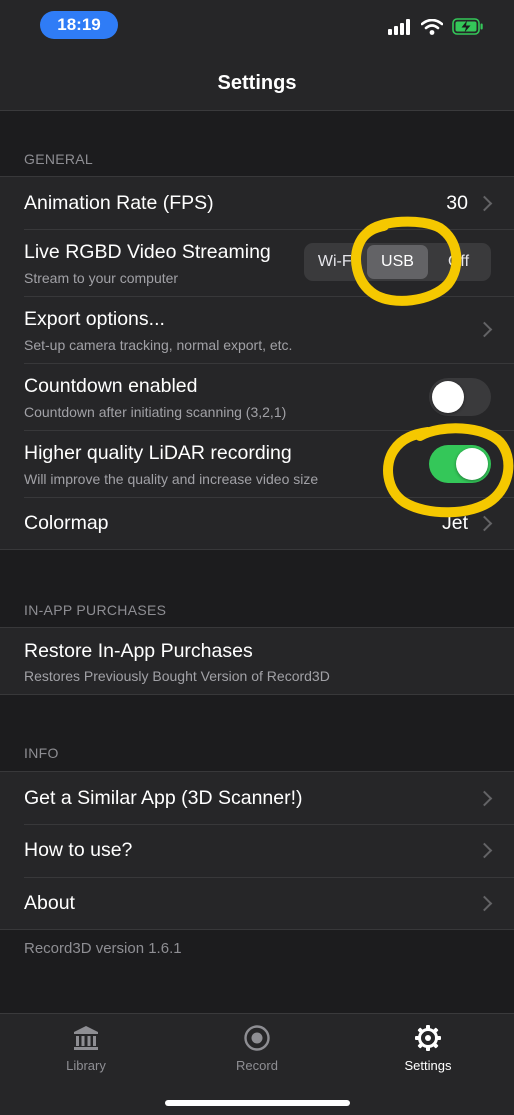 This screenshot has height=1115, width=514. I want to click on battery-charging-icon, so click(467, 26).